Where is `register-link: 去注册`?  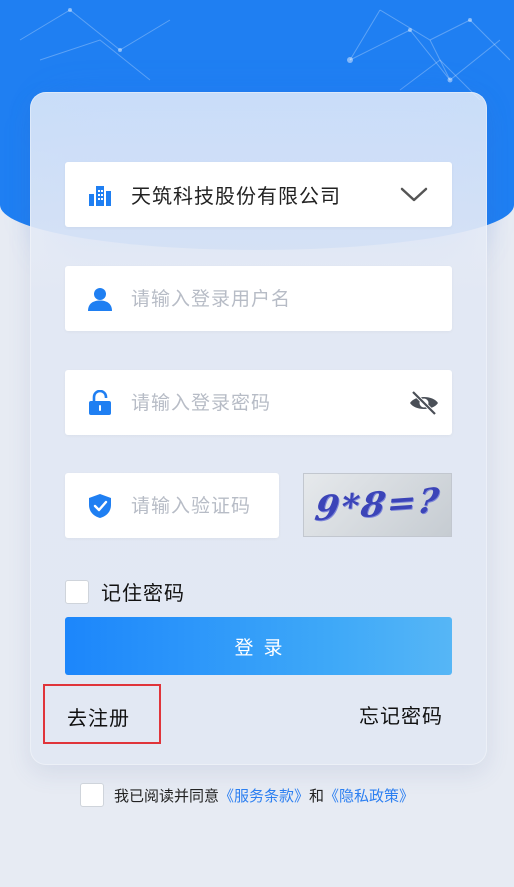 register-link: 去注册 is located at coordinates (98, 716).